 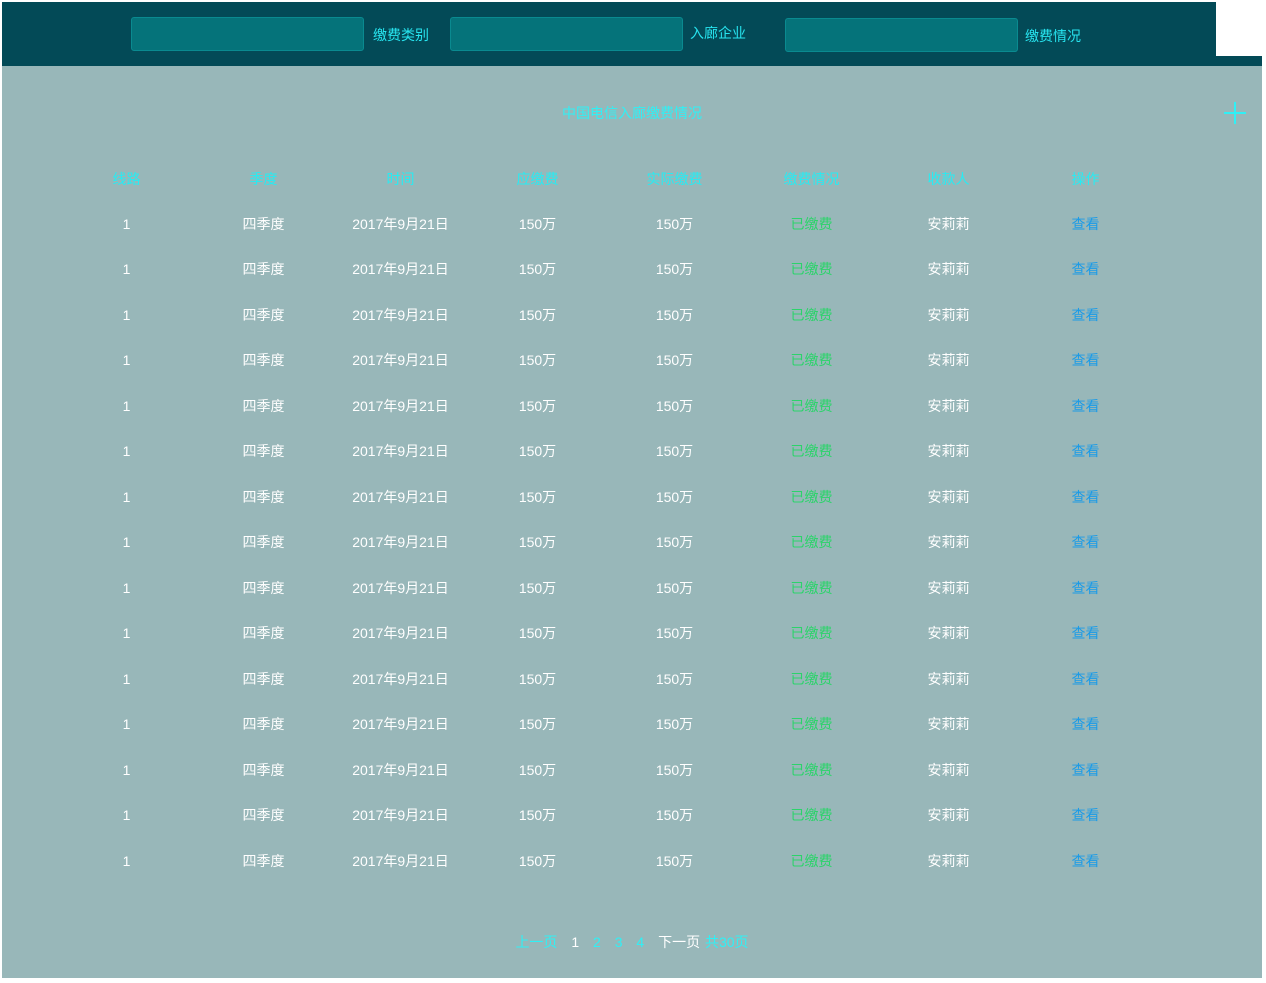 What do you see at coordinates (401, 35) in the screenshot?
I see `payment-category-label: 缴费类别` at bounding box center [401, 35].